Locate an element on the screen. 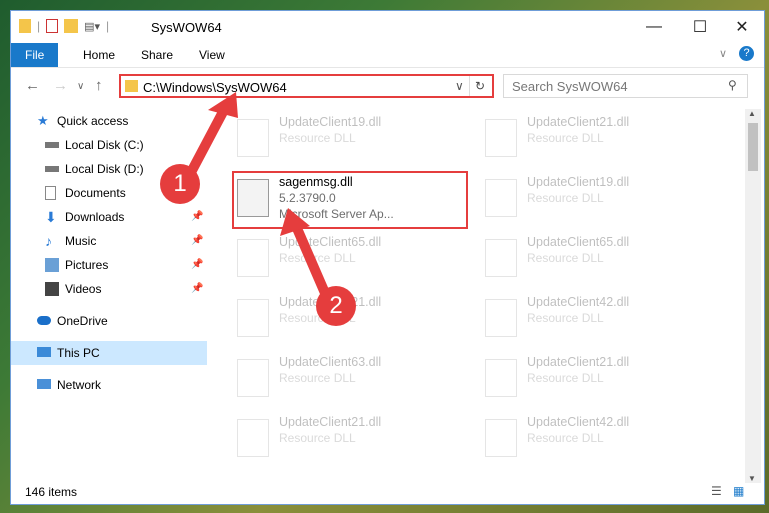  search-icon: ⚲ is located at coordinates (732, 85).